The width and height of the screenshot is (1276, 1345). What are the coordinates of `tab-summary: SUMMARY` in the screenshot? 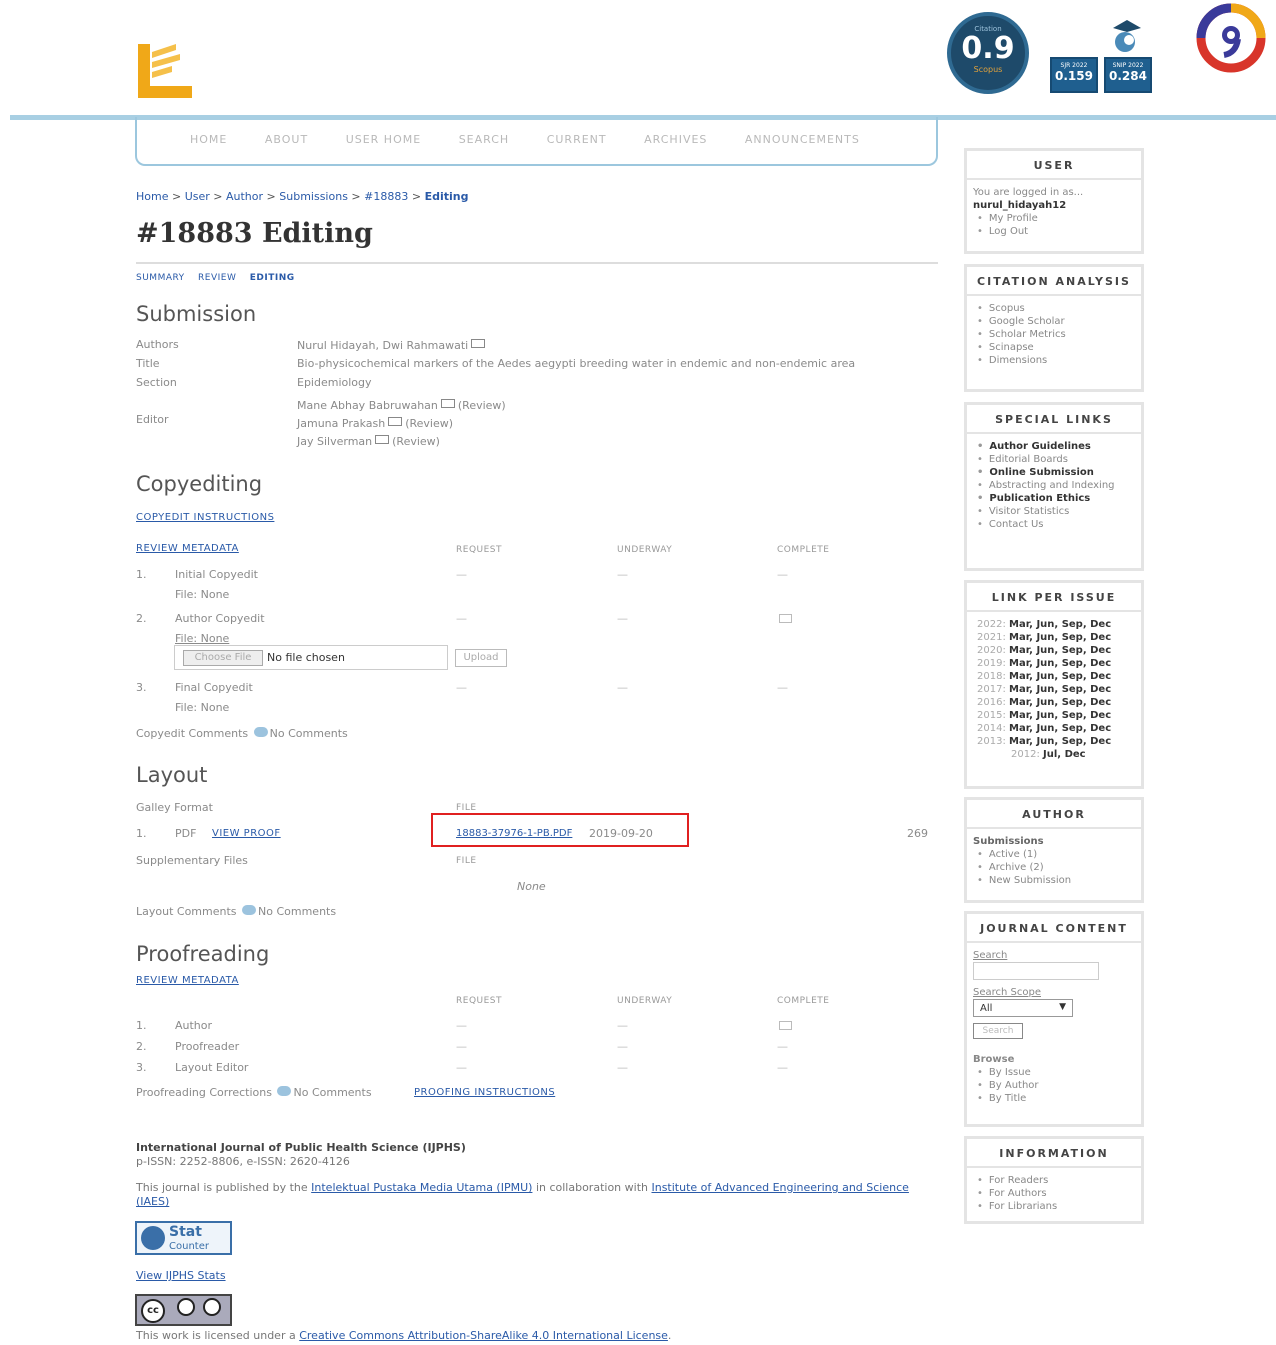 It's located at (160, 278).